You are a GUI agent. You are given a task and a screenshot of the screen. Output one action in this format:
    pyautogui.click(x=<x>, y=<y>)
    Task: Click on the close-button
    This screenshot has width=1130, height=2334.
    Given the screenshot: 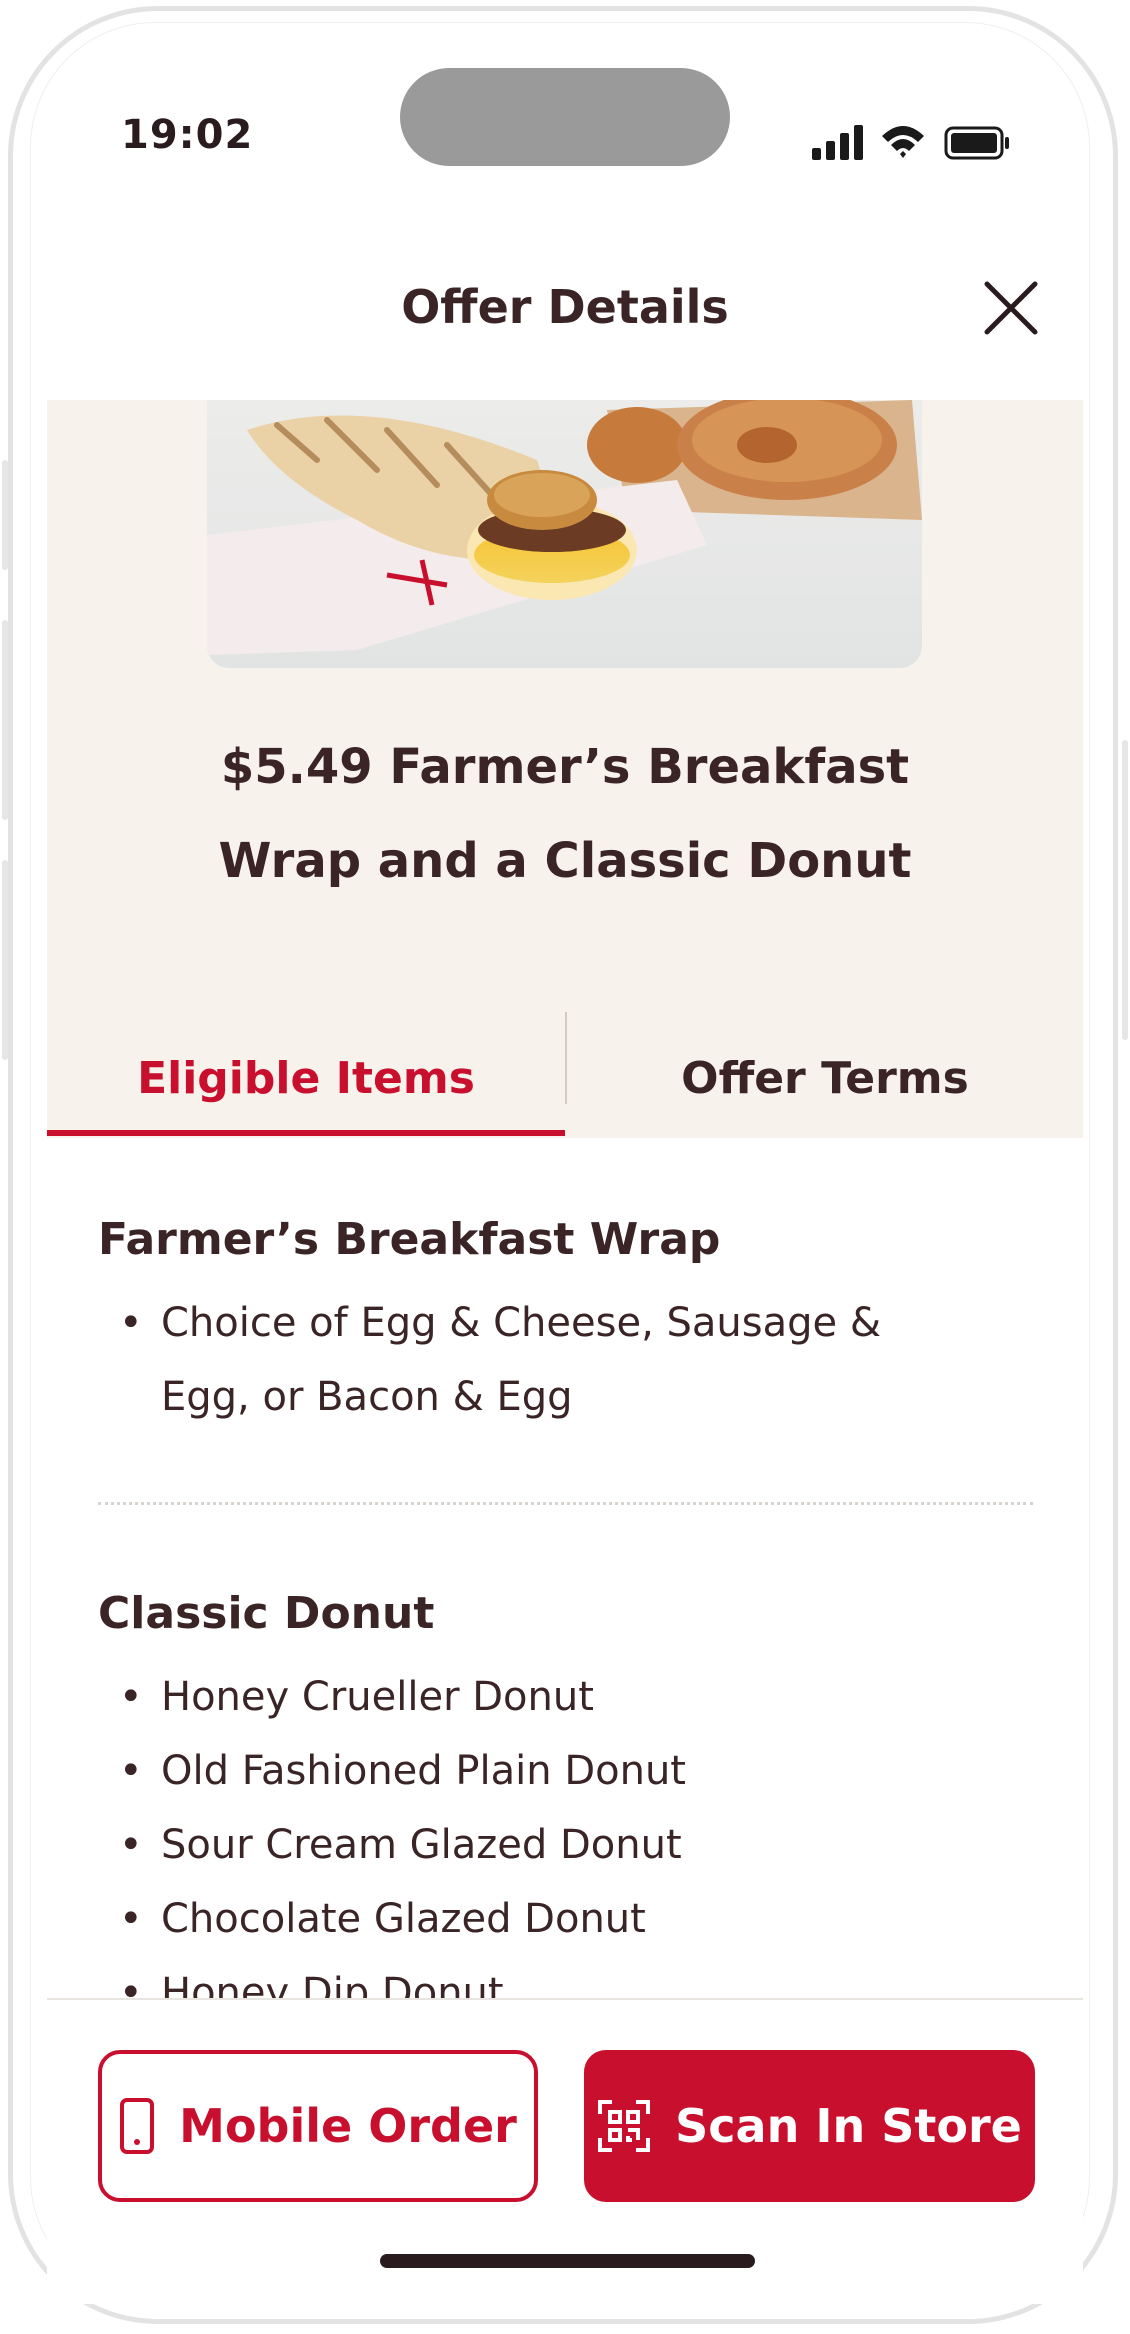 What is the action you would take?
    pyautogui.click(x=1011, y=308)
    